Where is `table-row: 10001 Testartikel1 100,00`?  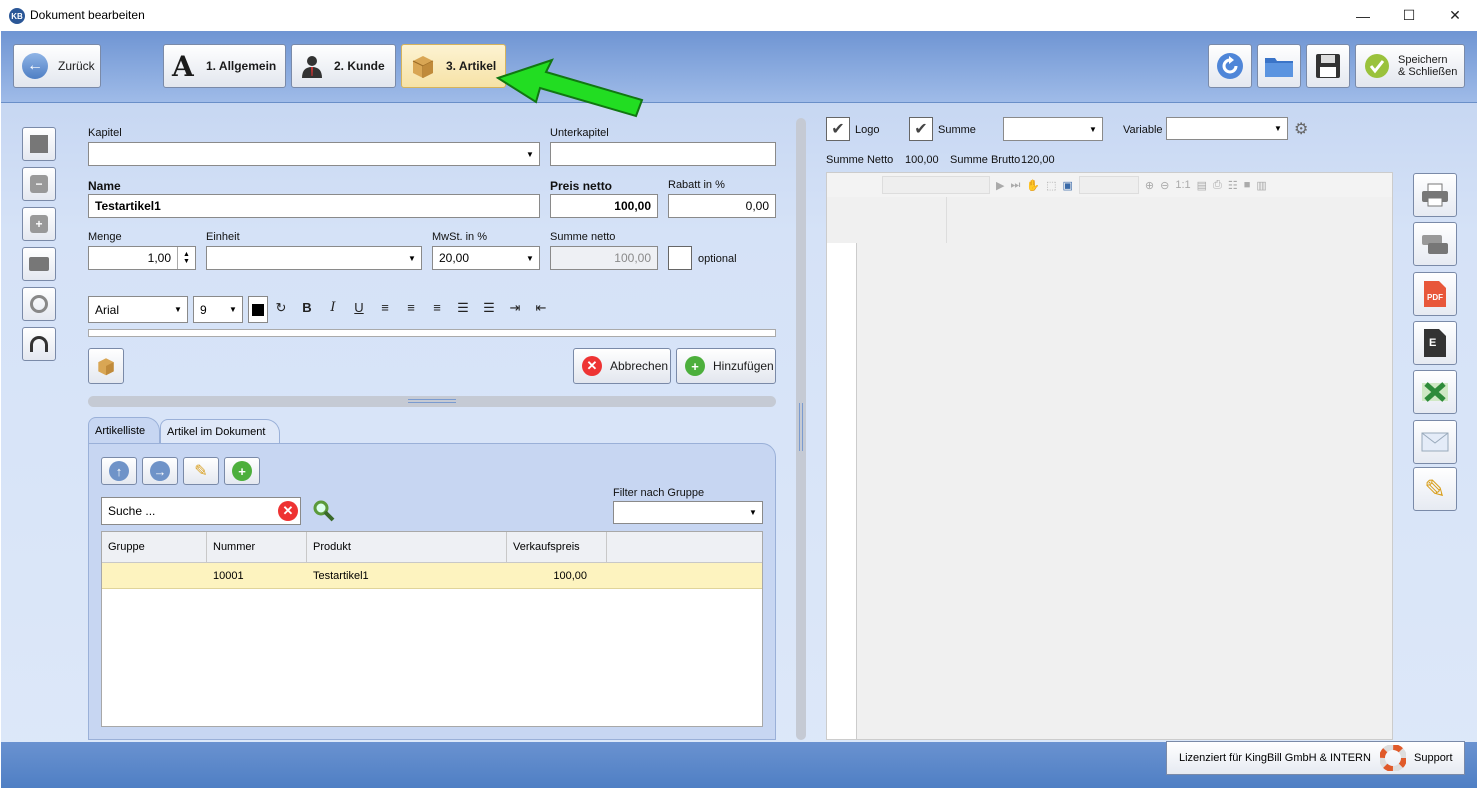 table-row: 10001 Testartikel1 100,00 is located at coordinates (432, 576).